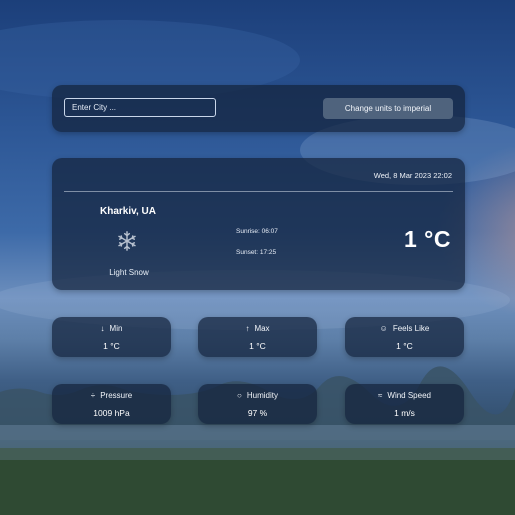 The width and height of the screenshot is (515, 515). I want to click on search-bar-panel: Change units to imperial, so click(258, 108).